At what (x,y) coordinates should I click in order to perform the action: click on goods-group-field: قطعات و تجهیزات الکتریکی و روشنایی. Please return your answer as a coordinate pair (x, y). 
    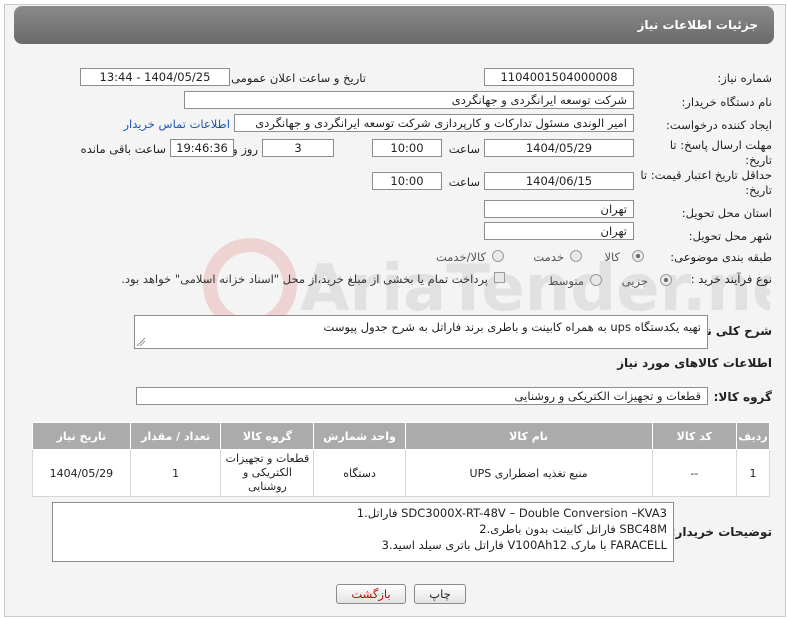
    Looking at the image, I should click on (422, 396).